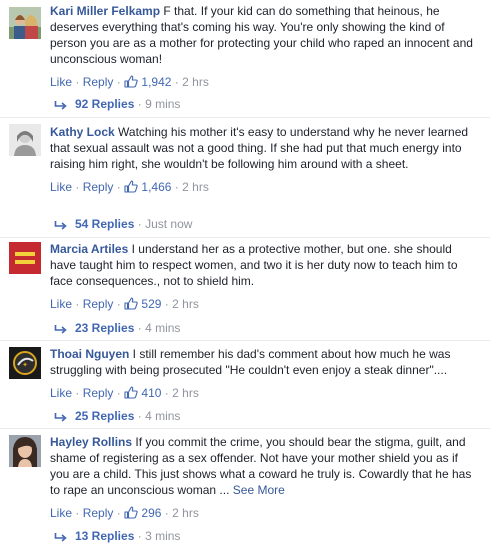 The width and height of the screenshot is (490, 549). I want to click on comment-actions: Like · Reply · 529 · 2 hrs, so click(265, 305).